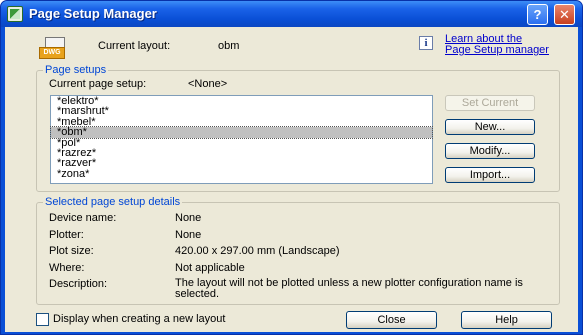 The image size is (583, 335). Describe the element at coordinates (426, 43) in the screenshot. I see `info-icon: i` at that location.